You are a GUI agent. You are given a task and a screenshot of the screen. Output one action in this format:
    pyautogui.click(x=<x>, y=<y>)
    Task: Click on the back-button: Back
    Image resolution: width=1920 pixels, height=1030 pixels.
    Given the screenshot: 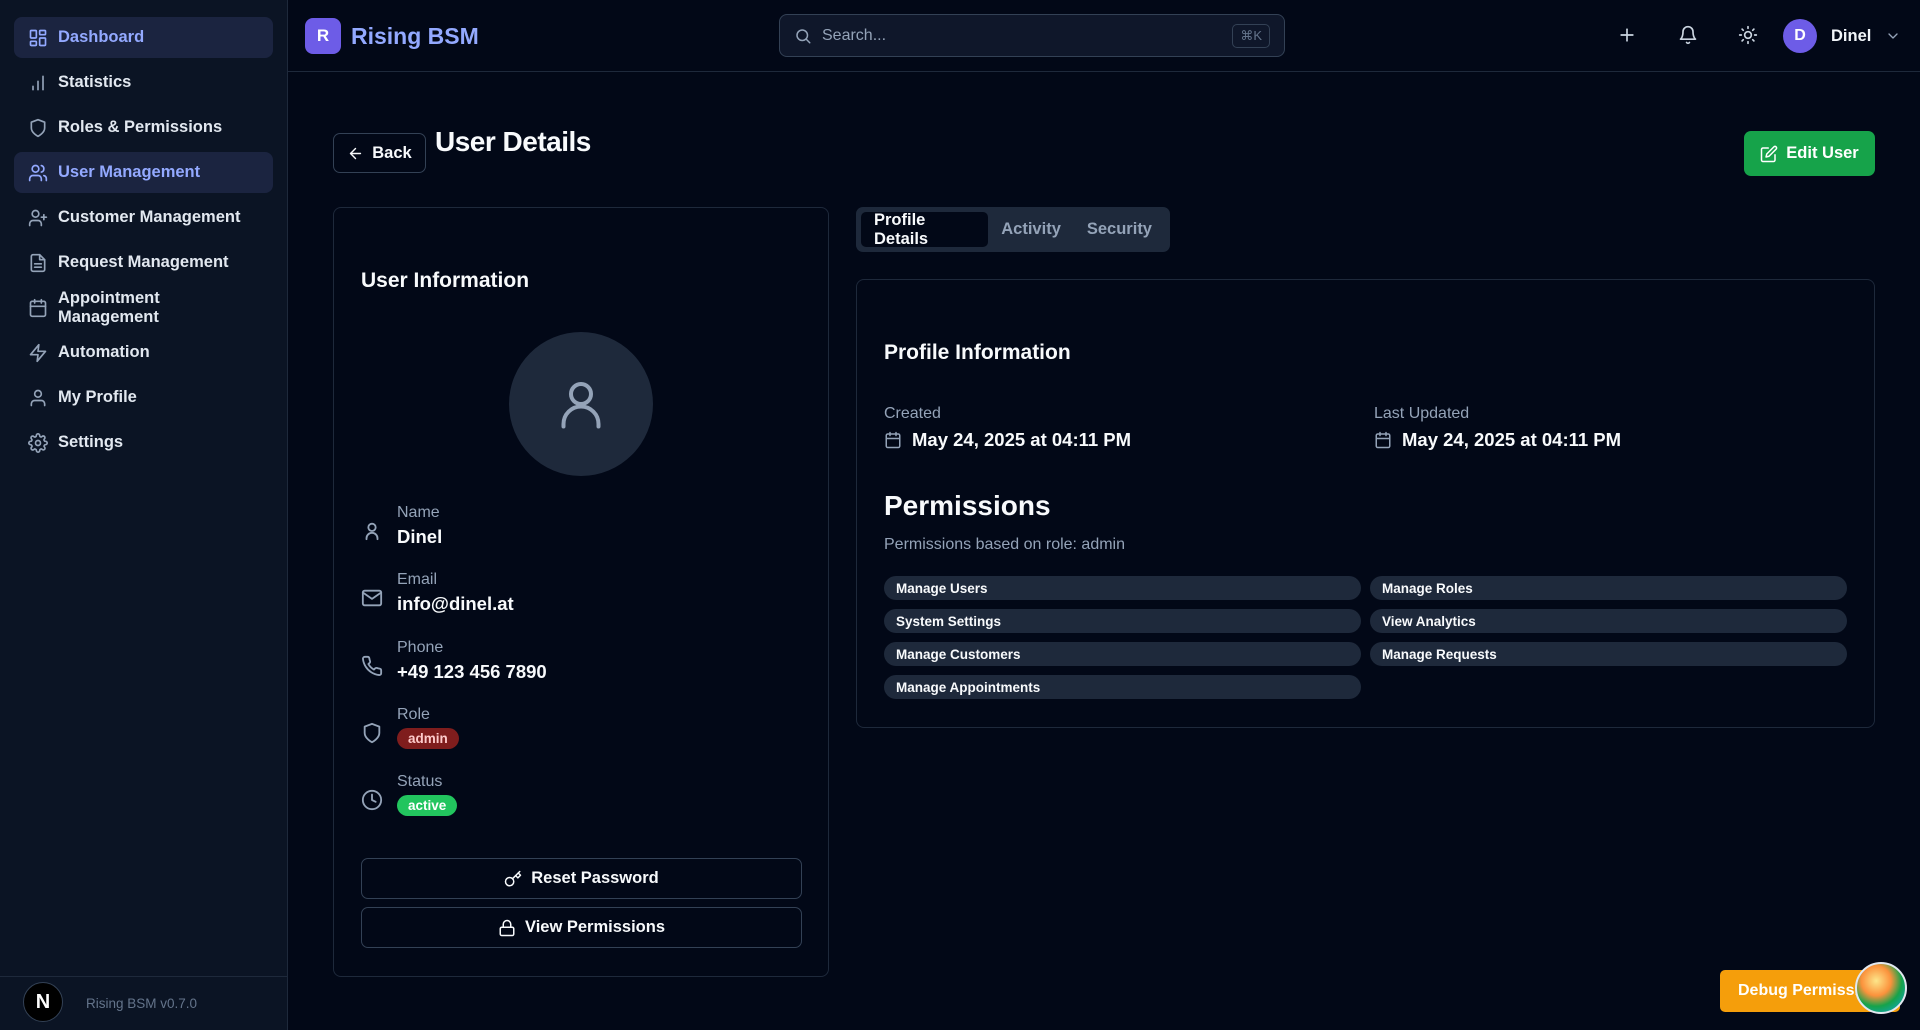 What is the action you would take?
    pyautogui.click(x=379, y=153)
    